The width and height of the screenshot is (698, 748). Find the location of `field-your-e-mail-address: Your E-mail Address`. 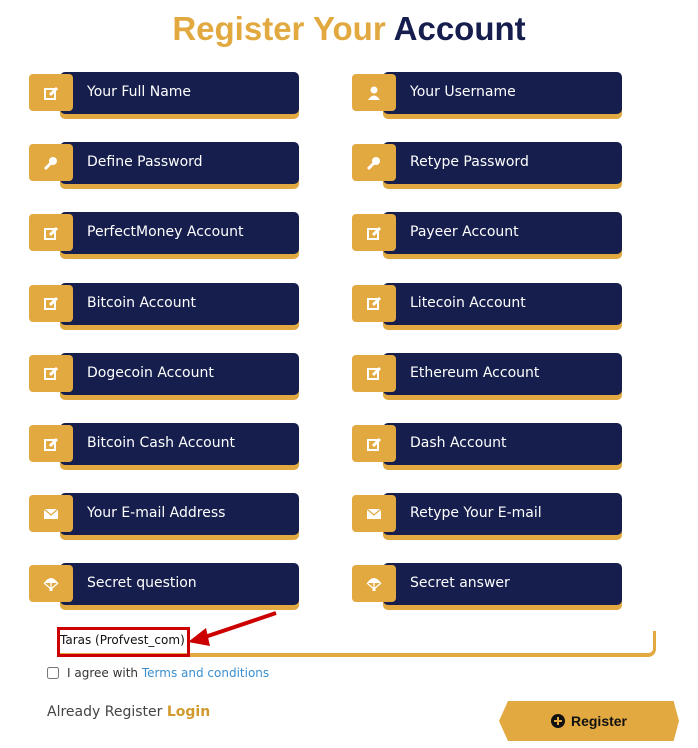

field-your-e-mail-address: Your E-mail Address is located at coordinates (164, 514).